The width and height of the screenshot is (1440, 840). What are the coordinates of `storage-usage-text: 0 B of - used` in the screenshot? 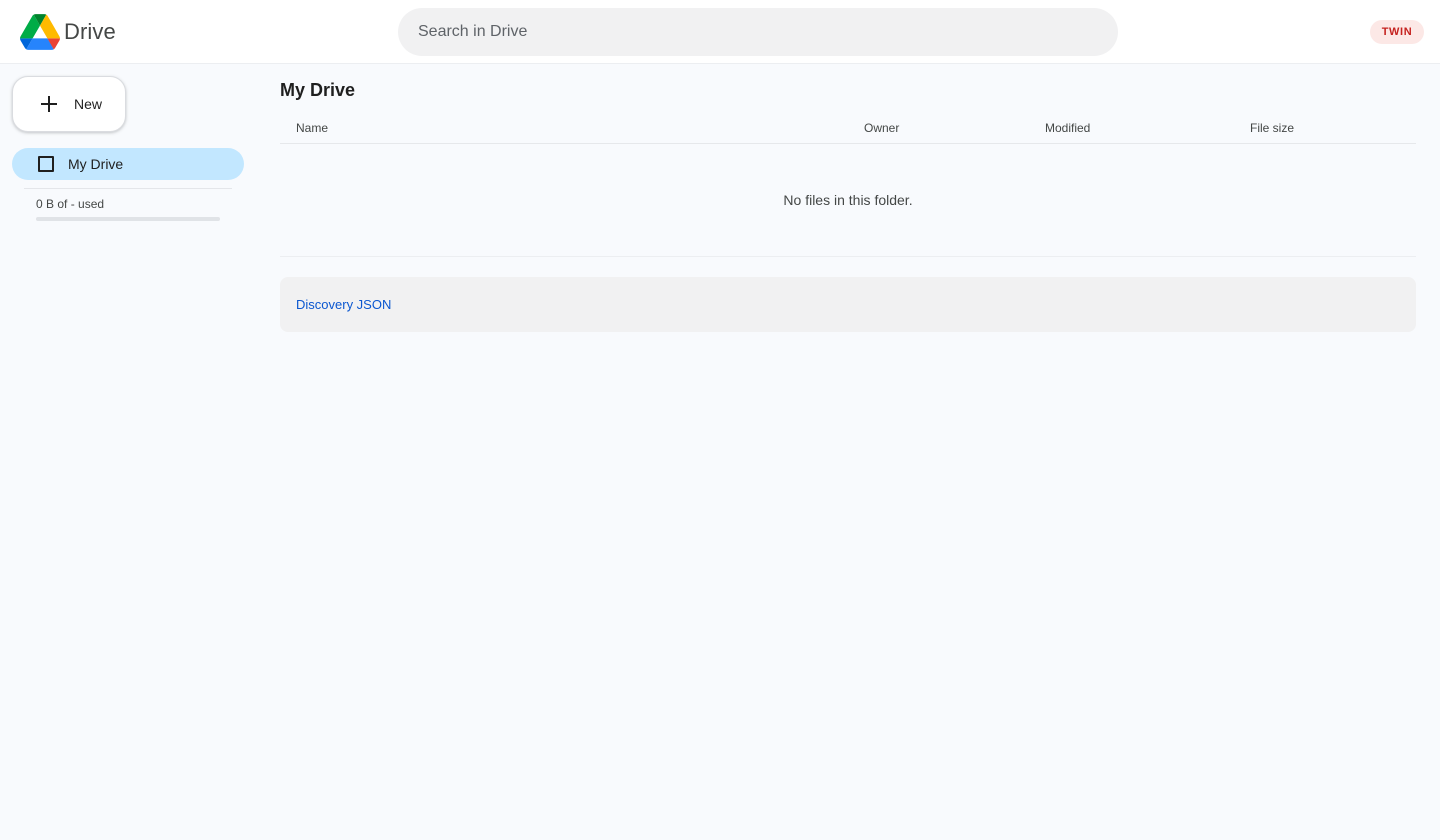 It's located at (70, 204).